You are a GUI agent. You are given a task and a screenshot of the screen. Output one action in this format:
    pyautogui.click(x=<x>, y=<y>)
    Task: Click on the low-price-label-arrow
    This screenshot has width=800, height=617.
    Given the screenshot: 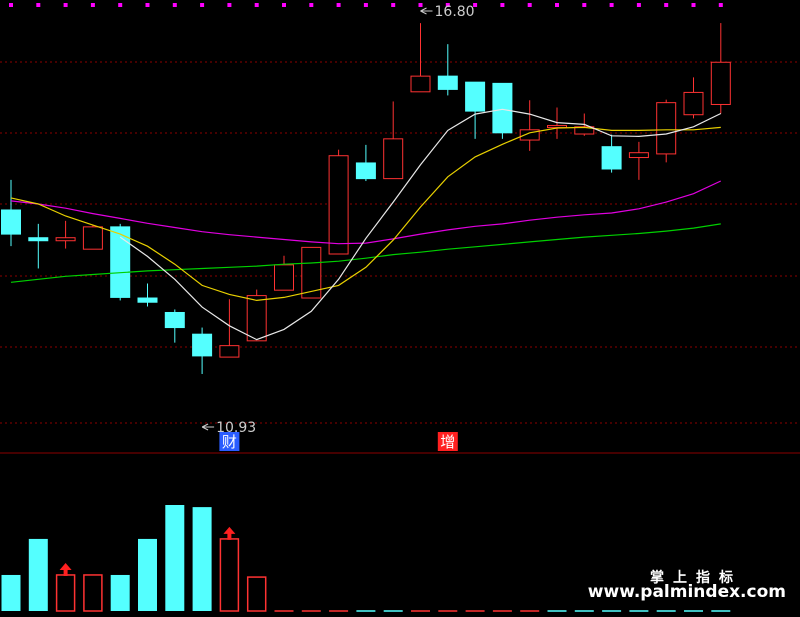 What is the action you would take?
    pyautogui.click(x=208, y=427)
    